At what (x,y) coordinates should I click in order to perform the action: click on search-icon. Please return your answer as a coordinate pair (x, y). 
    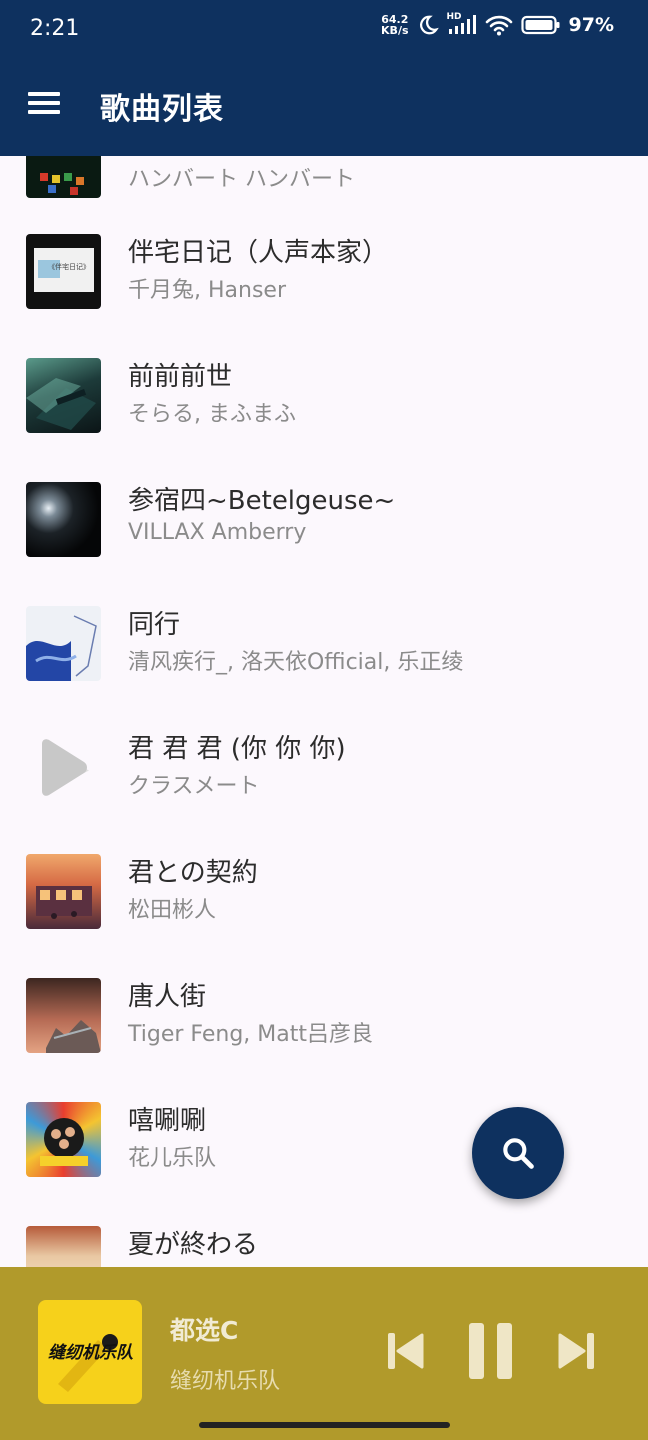
    Looking at the image, I should click on (518, 1153).